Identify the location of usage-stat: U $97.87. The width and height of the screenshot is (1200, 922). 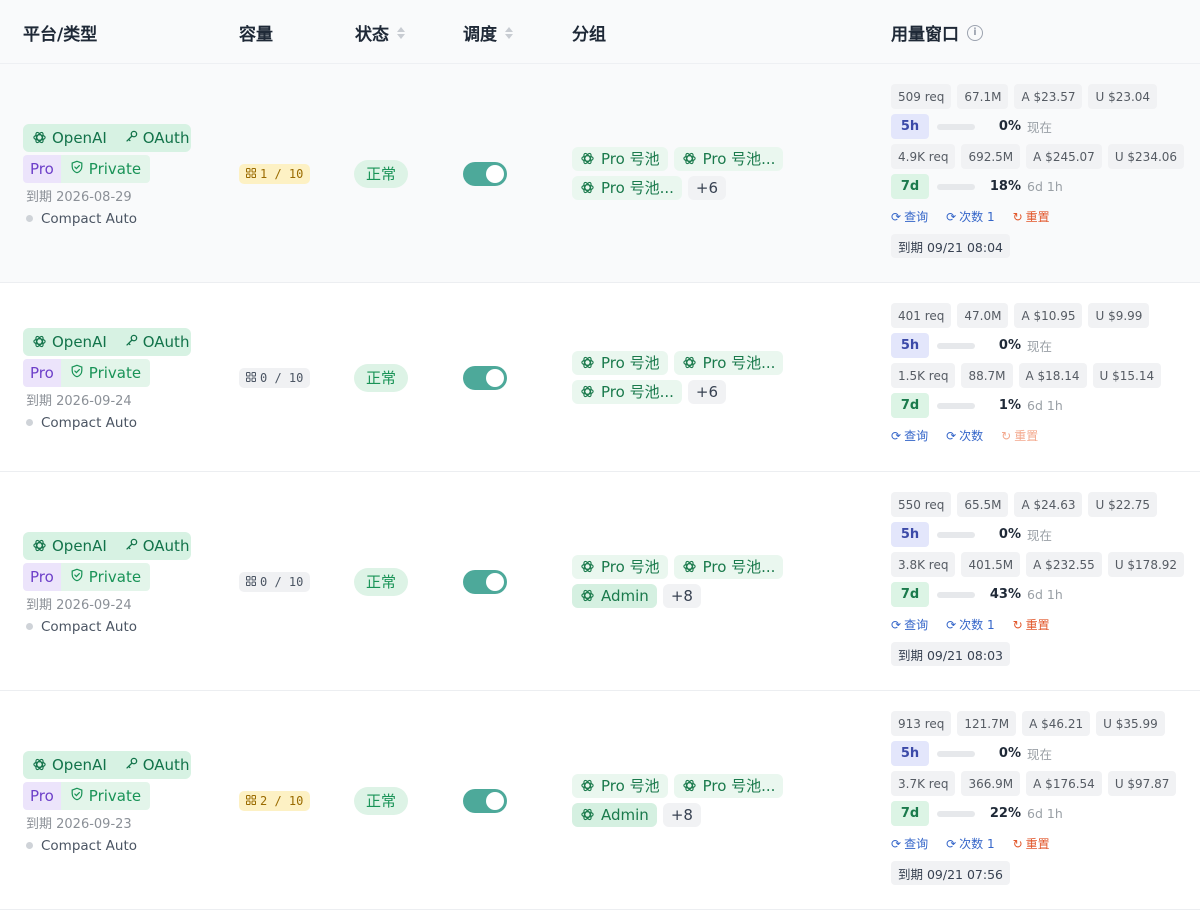
(1142, 783).